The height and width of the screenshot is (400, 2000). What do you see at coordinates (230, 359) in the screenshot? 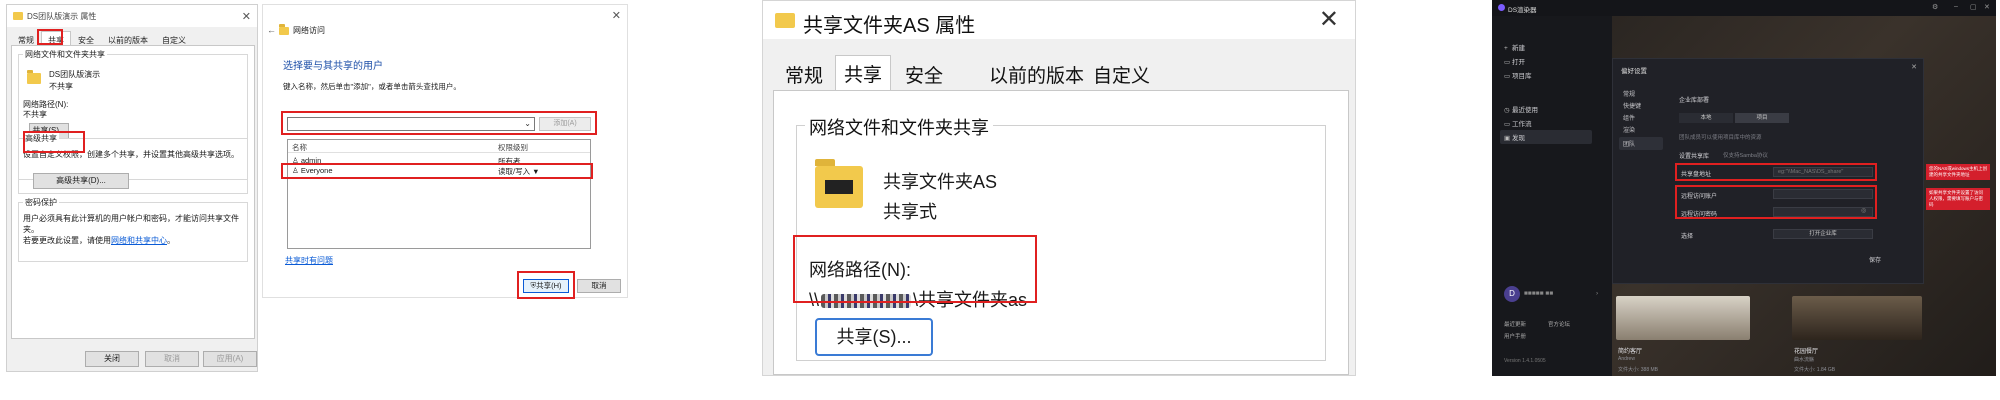
I see `apply-button: 应用(A)` at bounding box center [230, 359].